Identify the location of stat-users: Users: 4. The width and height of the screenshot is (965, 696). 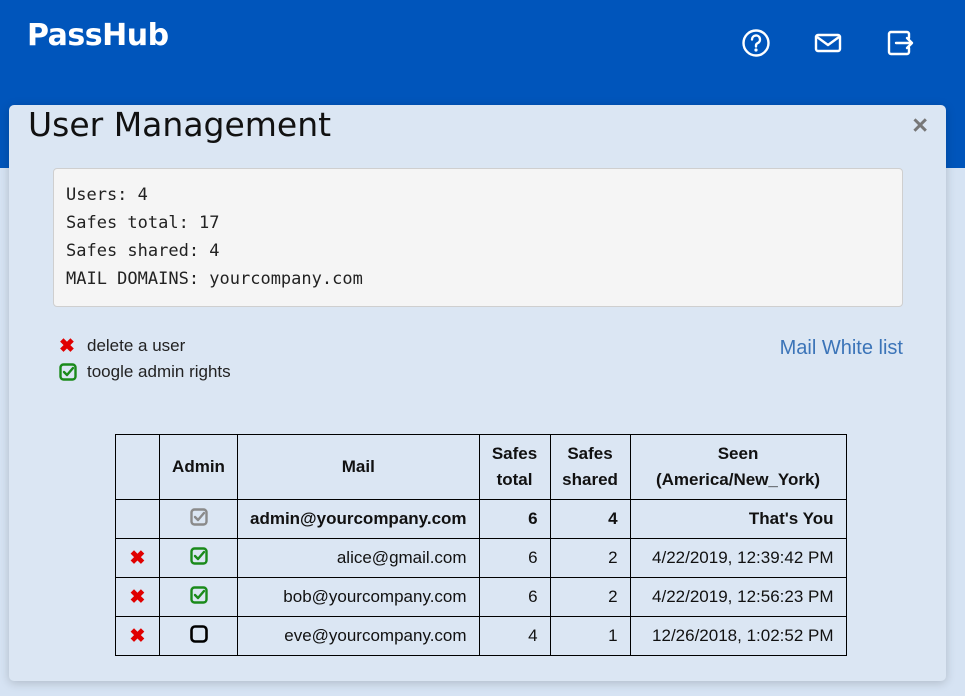
(107, 195).